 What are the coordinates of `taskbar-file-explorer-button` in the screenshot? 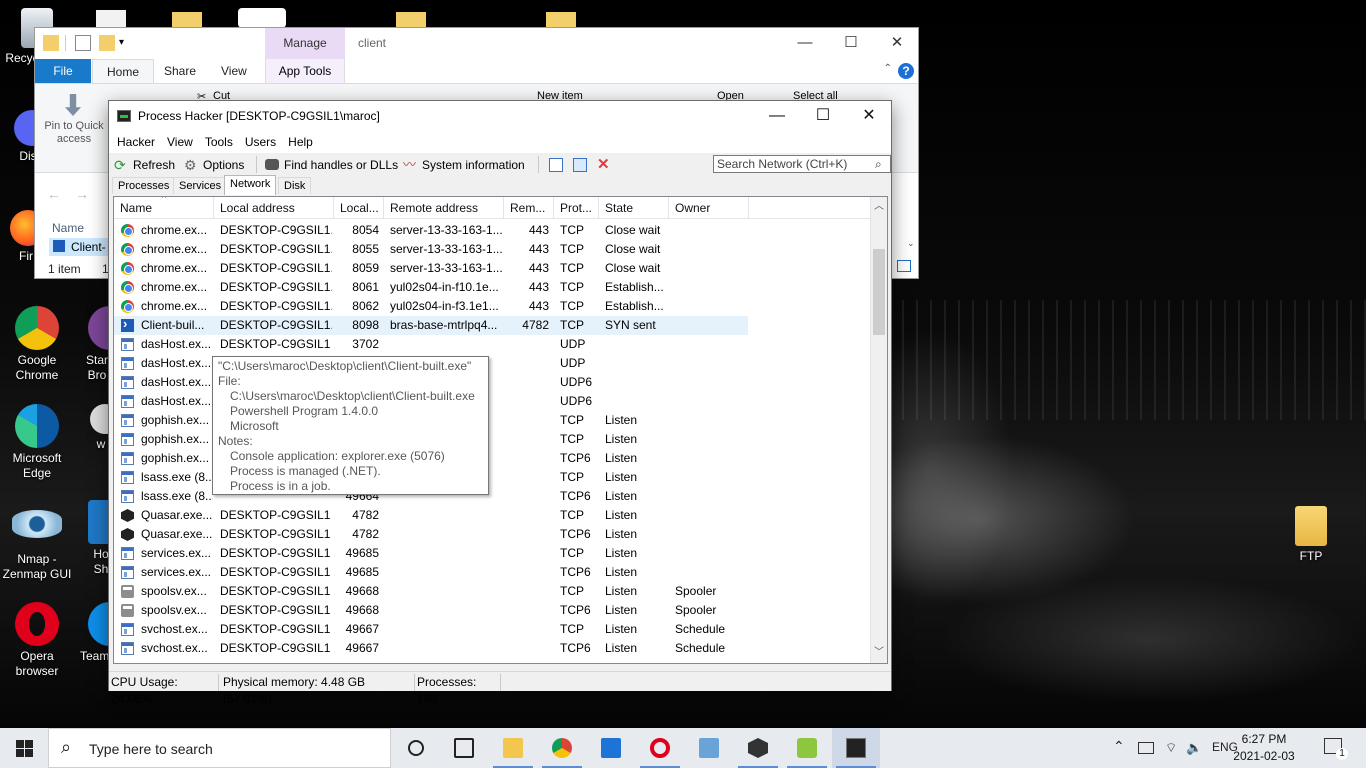 It's located at (513, 748).